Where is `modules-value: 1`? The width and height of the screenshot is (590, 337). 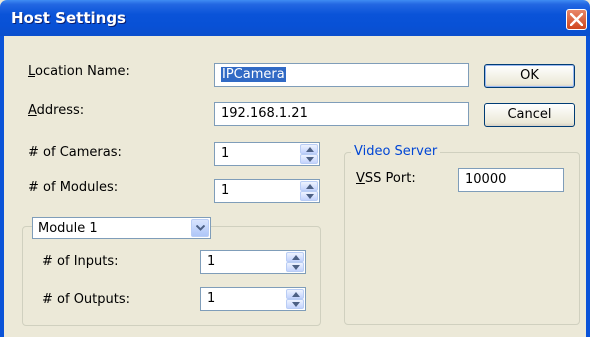
modules-value: 1 is located at coordinates (225, 190).